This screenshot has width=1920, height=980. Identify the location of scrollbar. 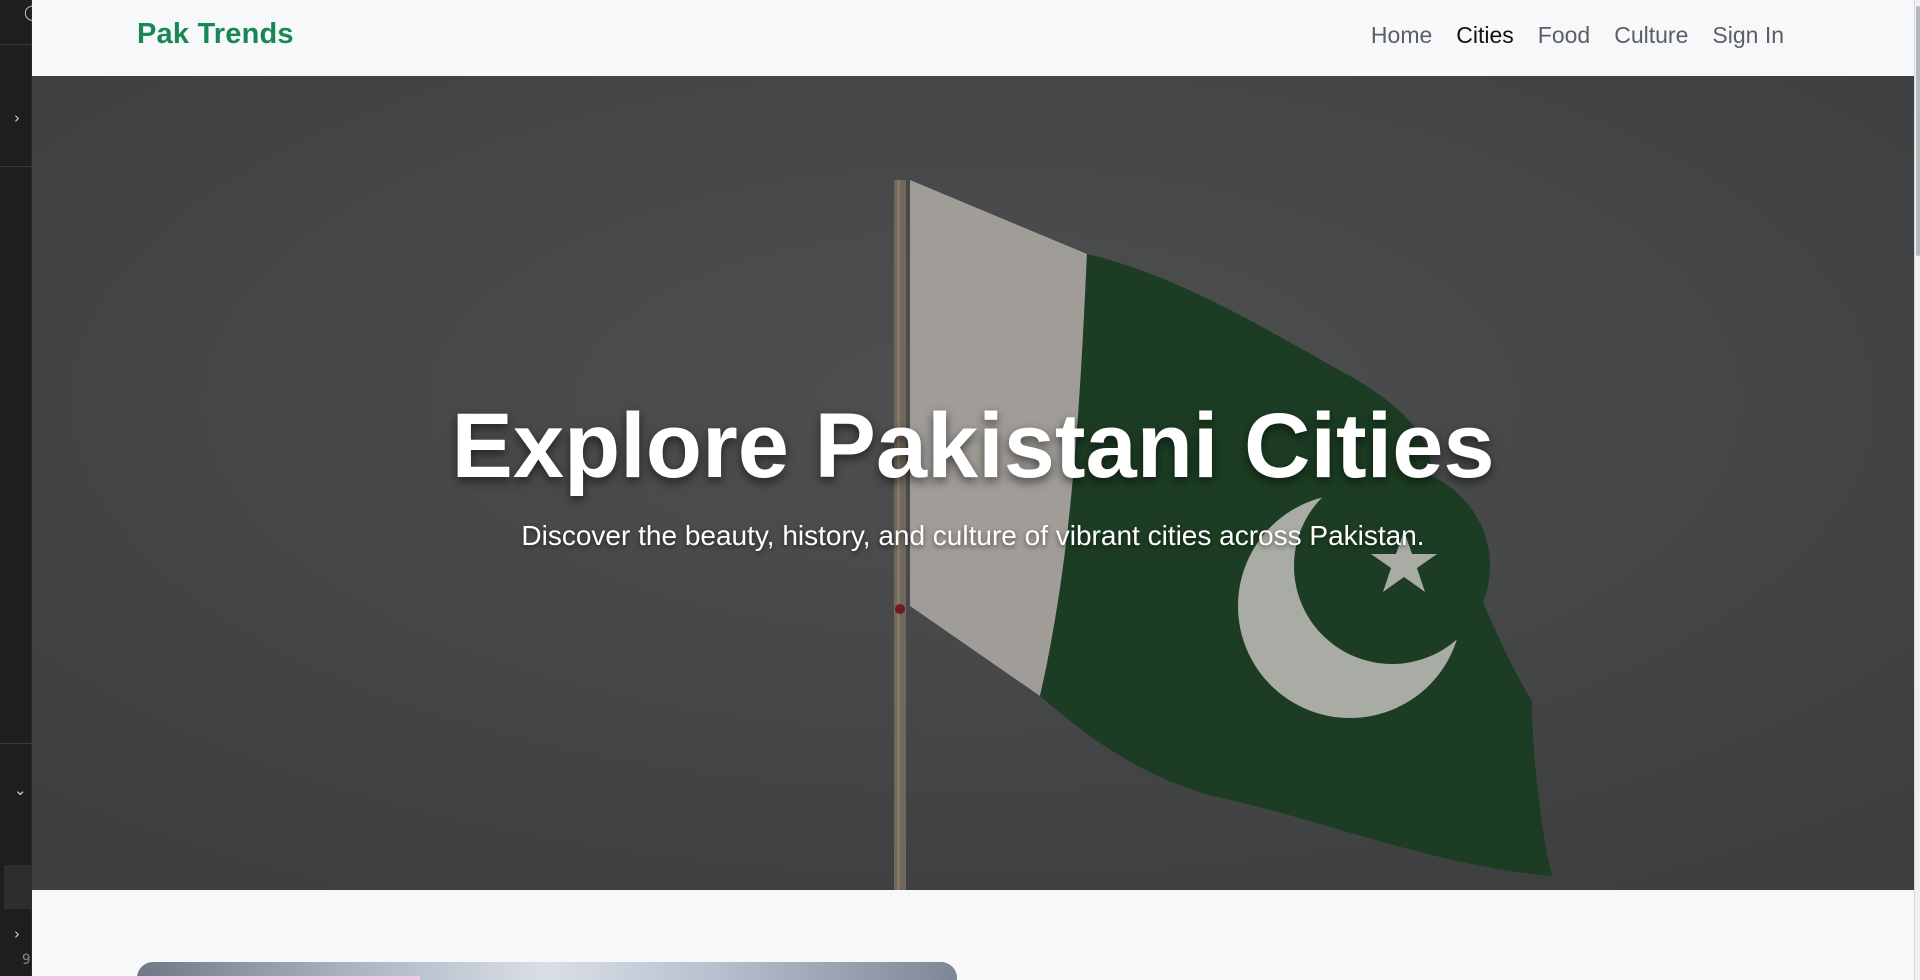
(1917, 490).